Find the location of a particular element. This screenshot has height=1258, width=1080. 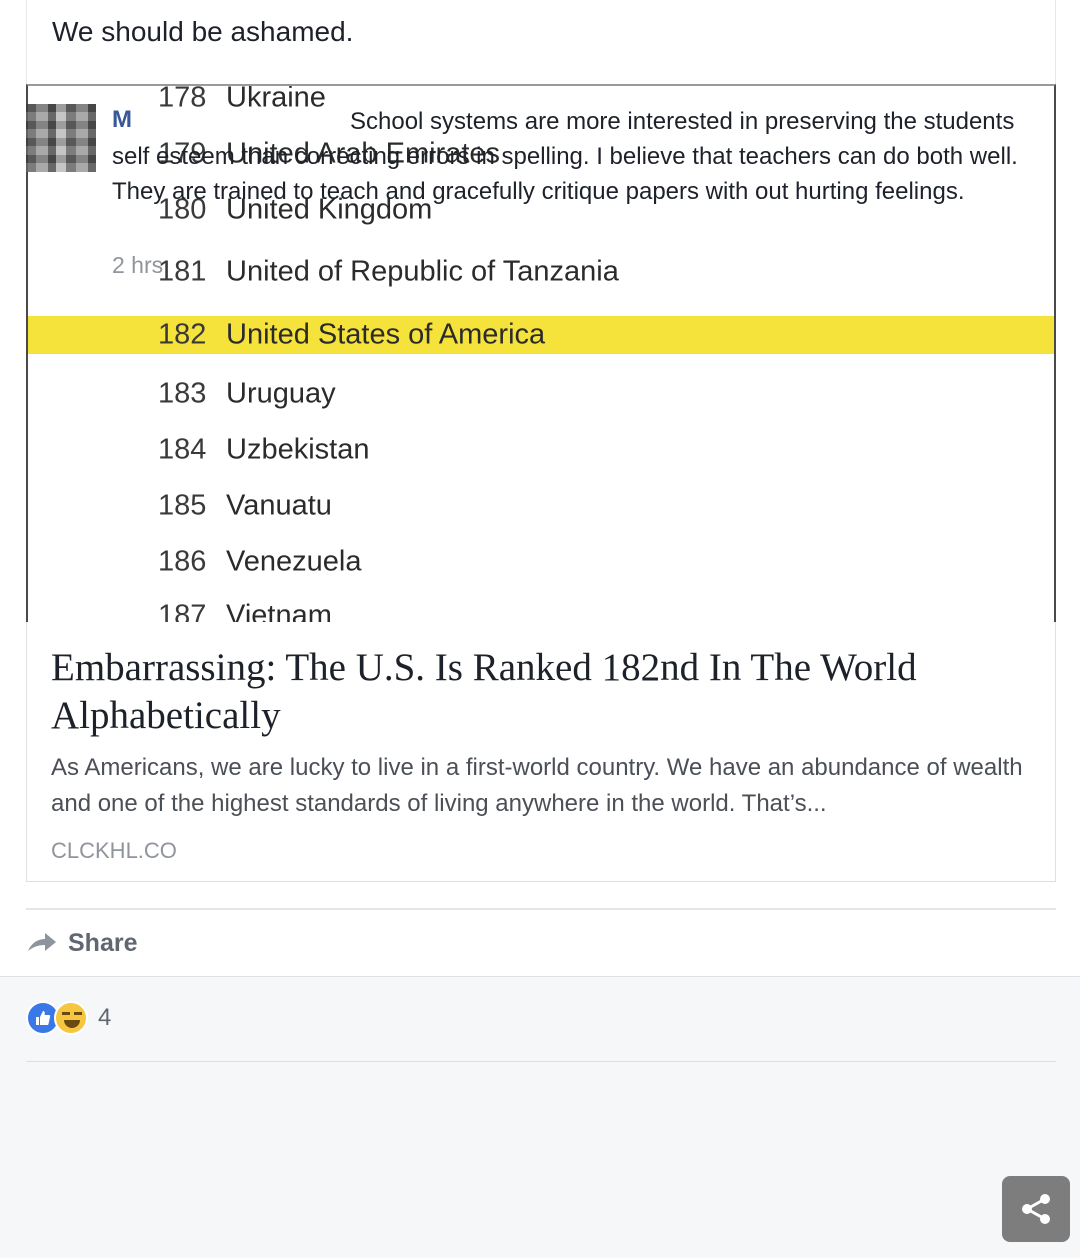

rank-number: 182 is located at coordinates (182, 334).